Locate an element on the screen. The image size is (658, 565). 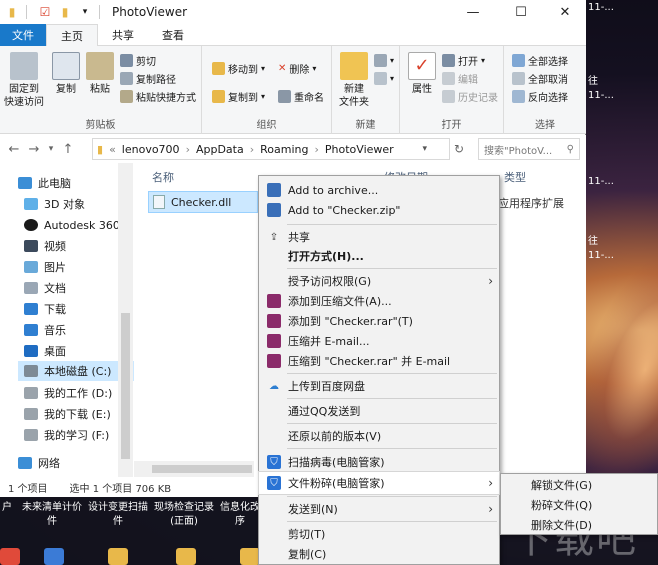
history-button: 历史记录 is located at coordinates (470, 96).